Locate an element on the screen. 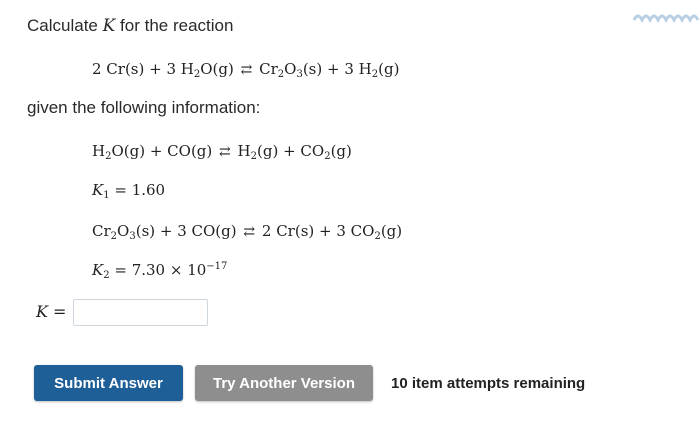 This screenshot has width=700, height=425. reaction-part: 2 Cr(s) + 3 CO is located at coordinates (316, 231).